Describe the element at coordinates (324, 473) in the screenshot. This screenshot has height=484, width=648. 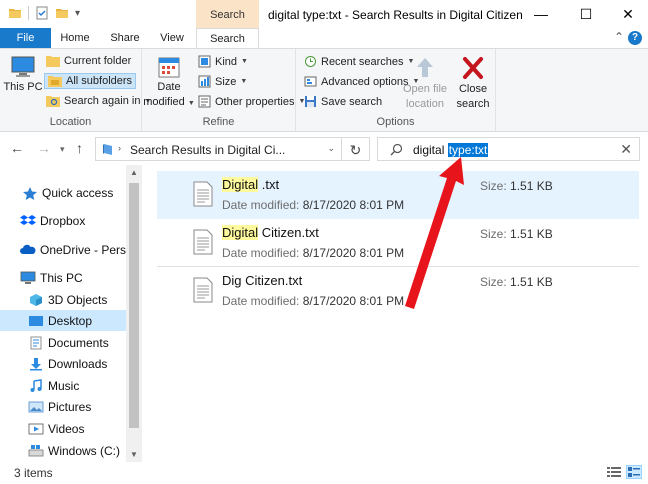
I see `status-bar: 3 items` at that location.